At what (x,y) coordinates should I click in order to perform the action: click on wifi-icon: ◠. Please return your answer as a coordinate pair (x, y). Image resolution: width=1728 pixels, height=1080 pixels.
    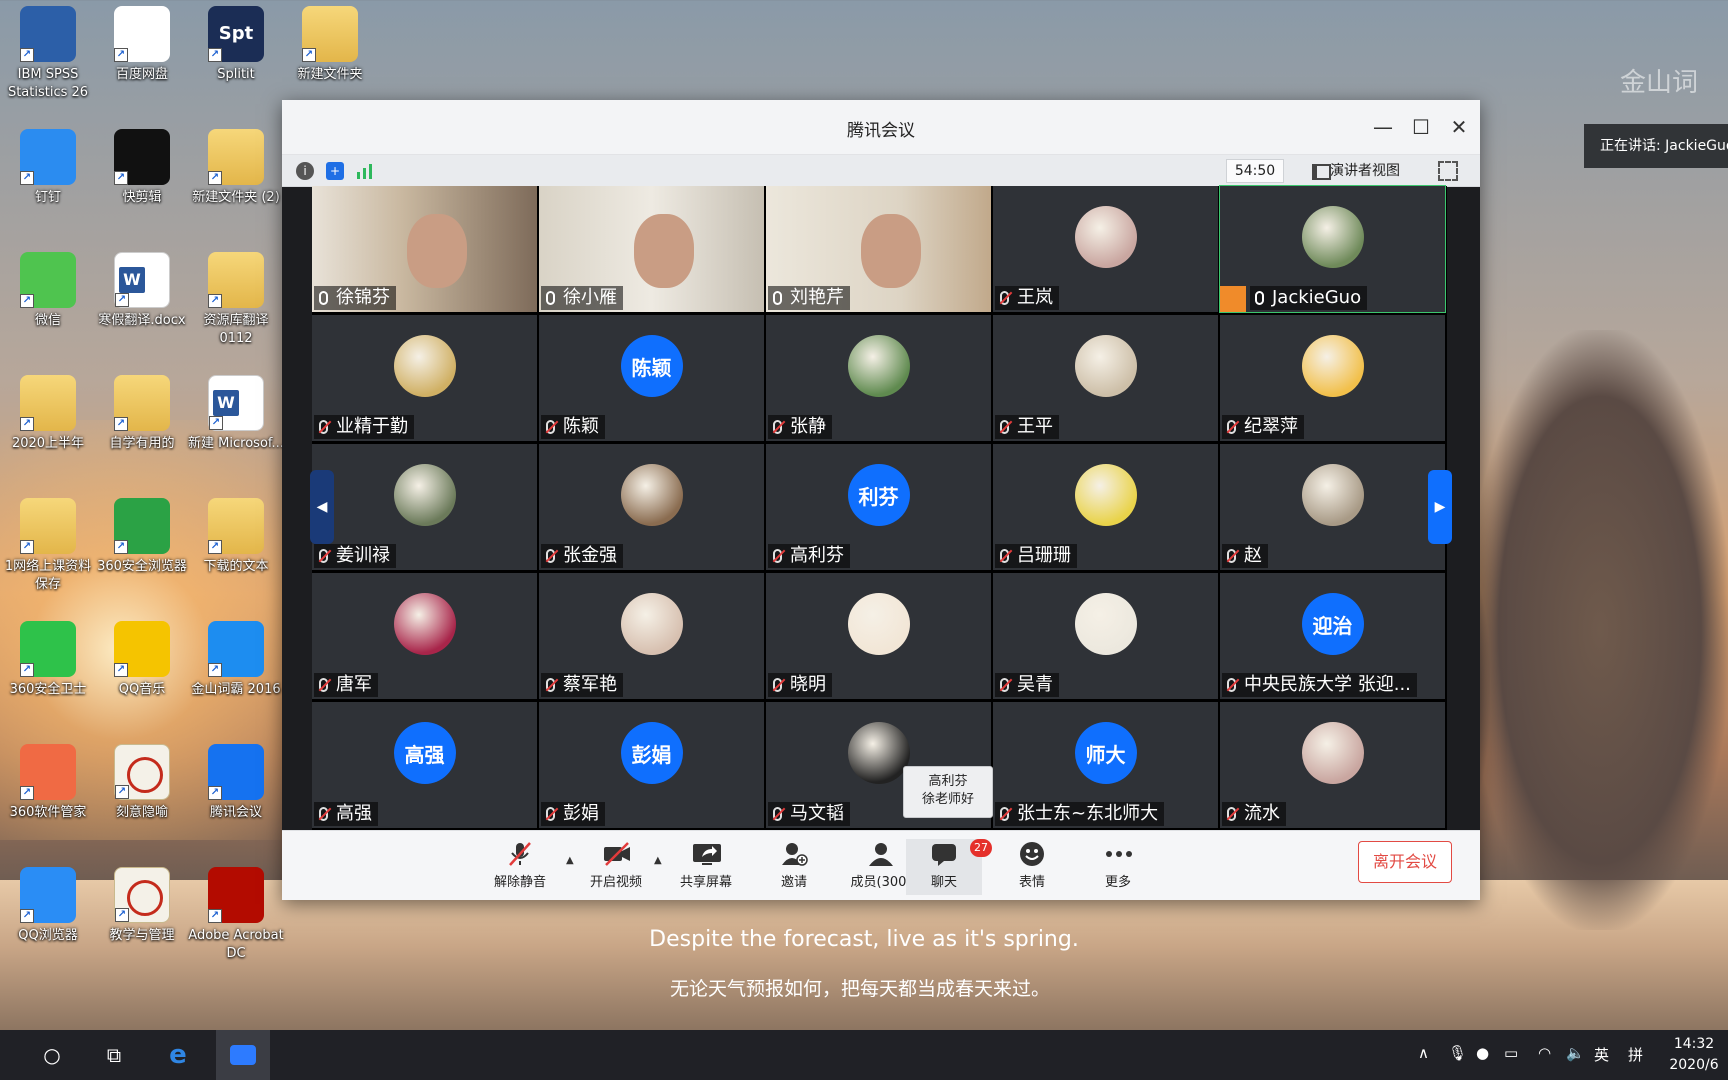
    Looking at the image, I should click on (1544, 1053).